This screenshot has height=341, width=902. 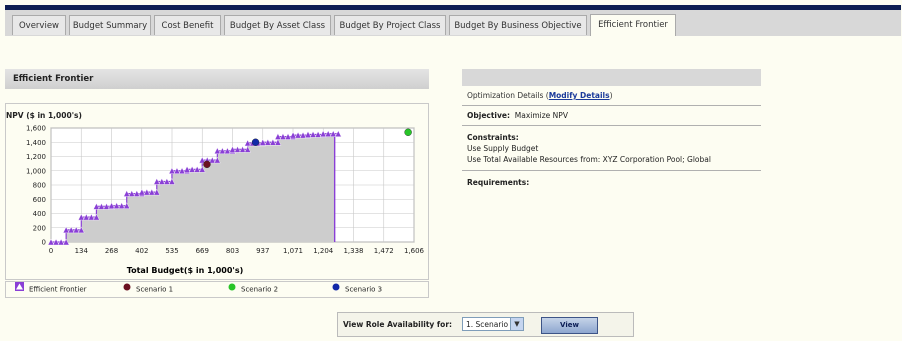 What do you see at coordinates (493, 137) in the screenshot?
I see `constraints-label: Constraints:` at bounding box center [493, 137].